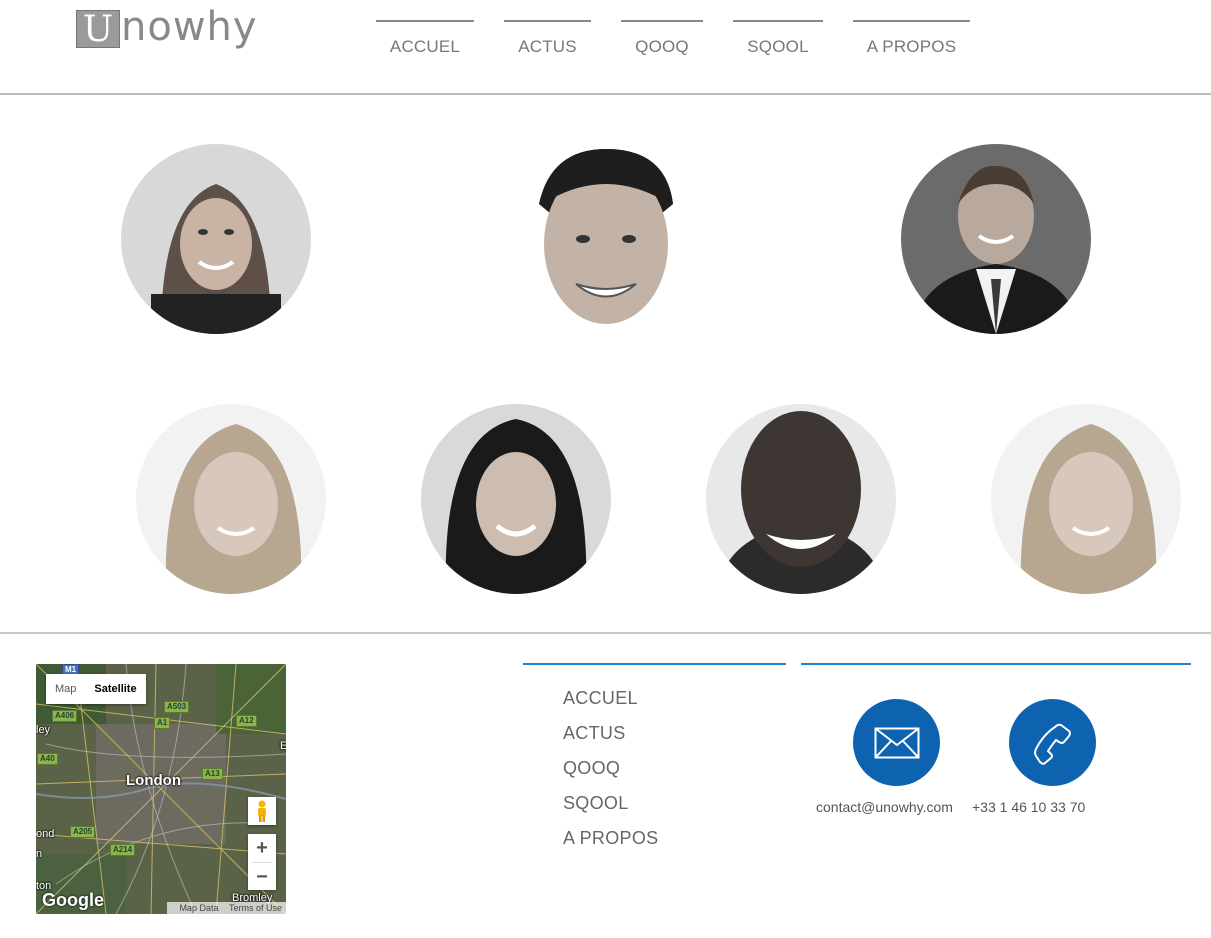 Image resolution: width=1211 pixels, height=938 pixels. What do you see at coordinates (212, 774) in the screenshot?
I see `road-a13: A13` at bounding box center [212, 774].